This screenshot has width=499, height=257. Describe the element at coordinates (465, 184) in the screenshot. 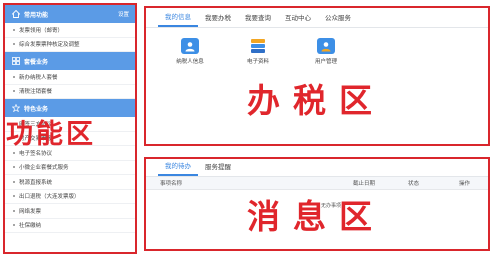

I see `column-header-action: 操作` at that location.